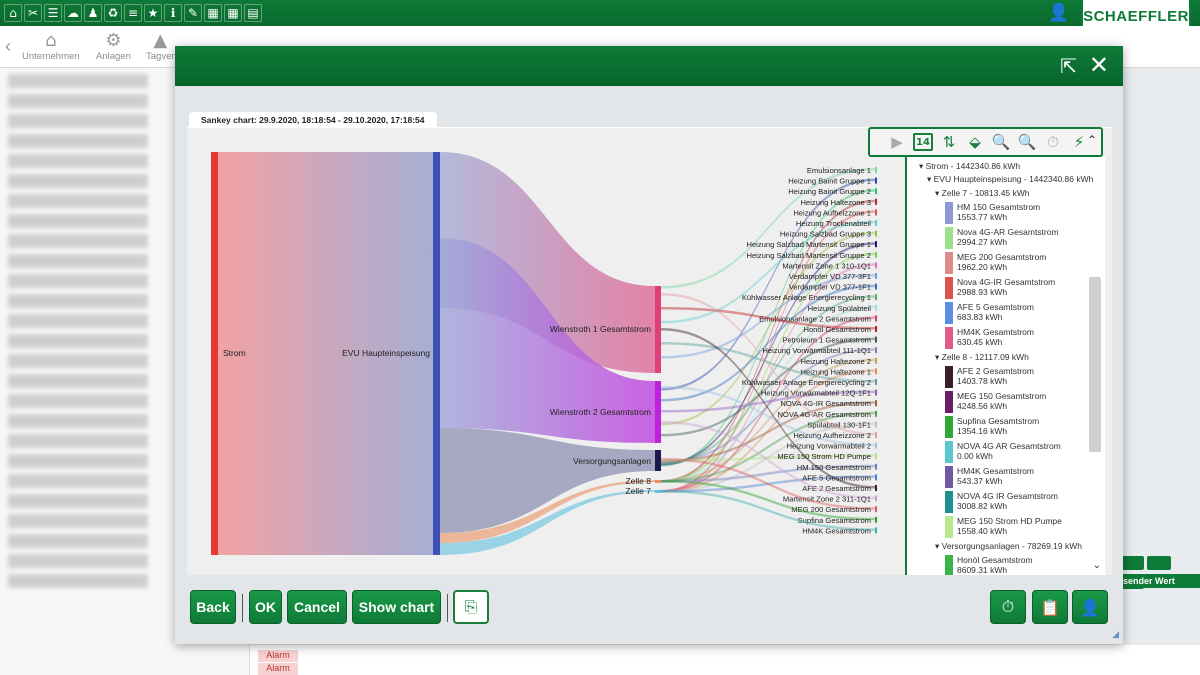 The height and width of the screenshot is (675, 1200). Describe the element at coordinates (1025, 427) in the screenshot. I see `tree-leaf: Supfina Gesamtstrom 1354.16 kWh` at that location.